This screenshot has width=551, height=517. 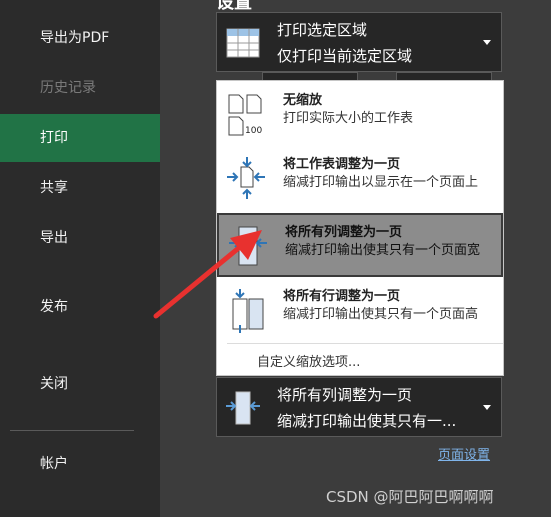 What do you see at coordinates (348, 118) in the screenshot?
I see `option-no-scaling-desc: 打印实际大小的工作表` at bounding box center [348, 118].